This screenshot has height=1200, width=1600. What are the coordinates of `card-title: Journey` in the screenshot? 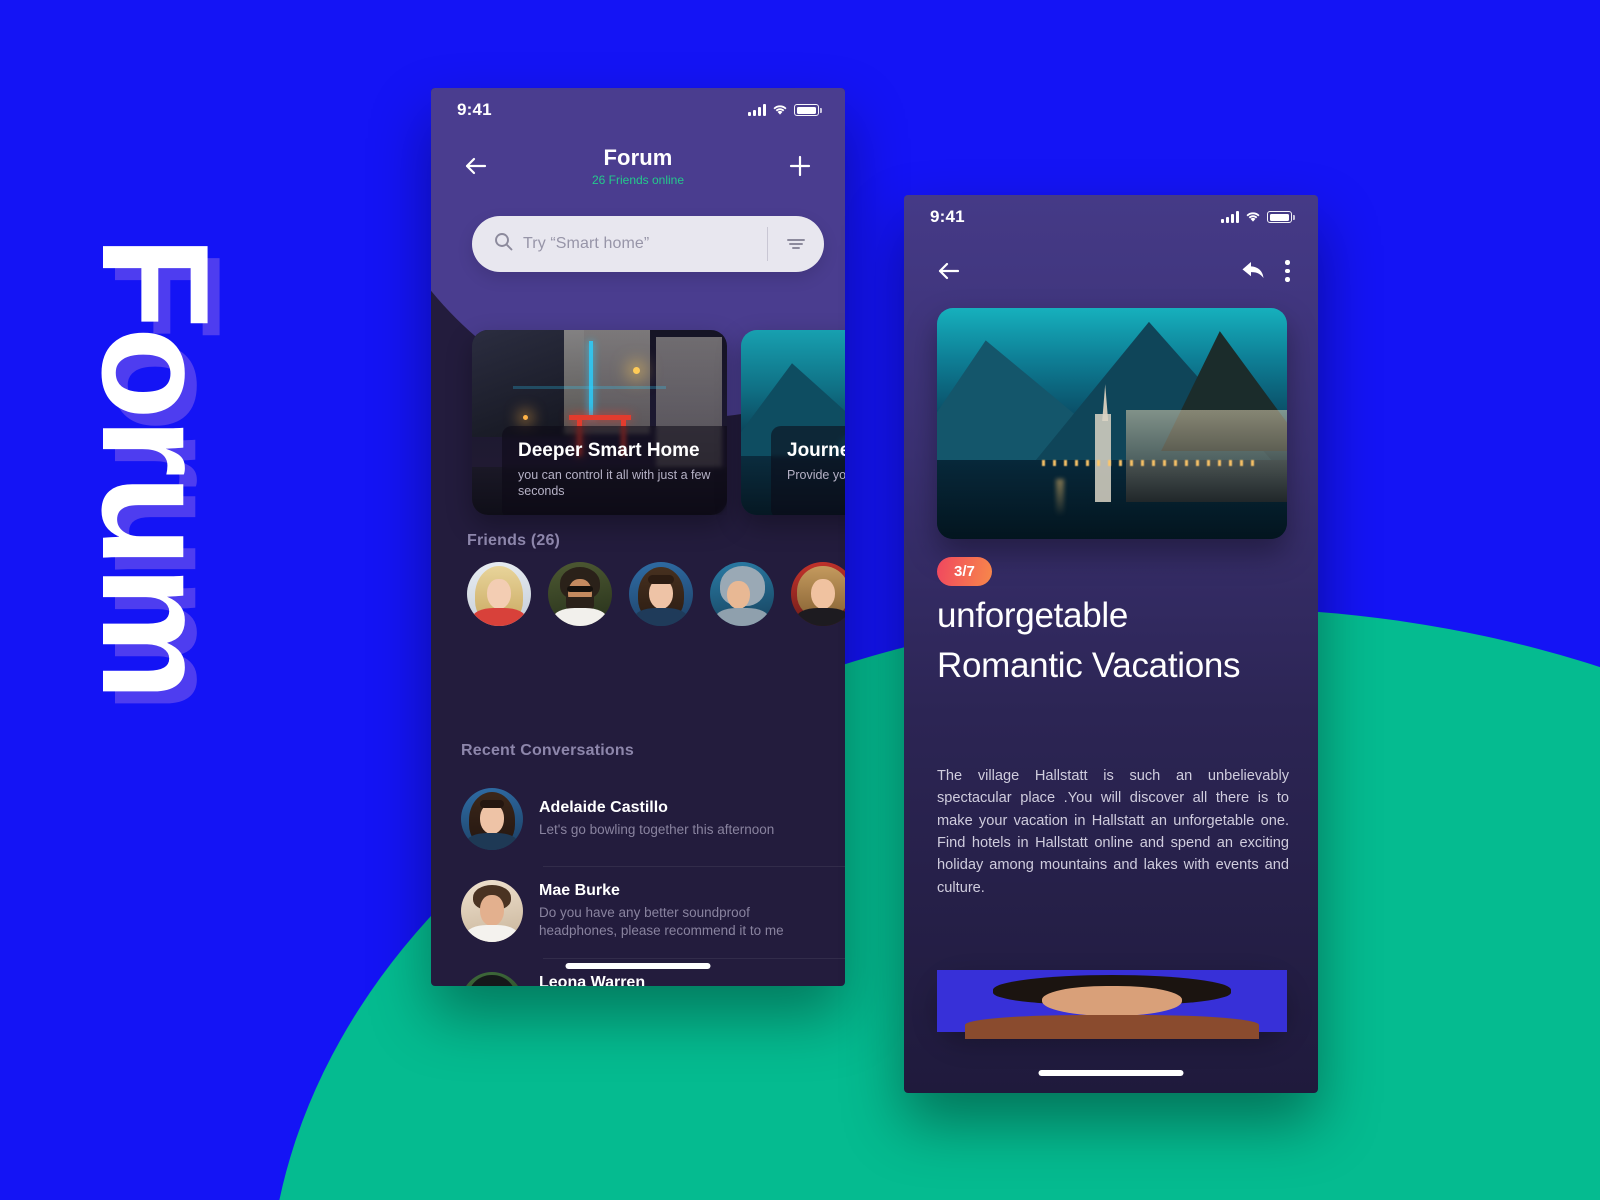 It's located at (816, 450).